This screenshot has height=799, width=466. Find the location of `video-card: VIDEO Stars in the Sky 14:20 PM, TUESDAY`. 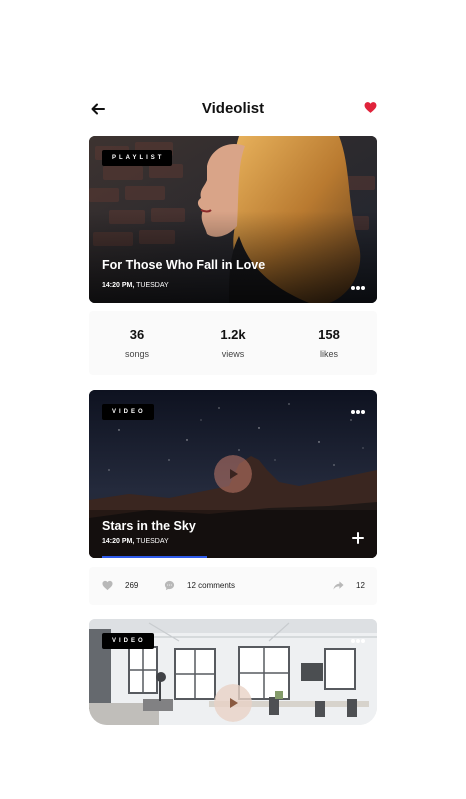

video-card: VIDEO Stars in the Sky 14:20 PM, TUESDAY is located at coordinates (233, 474).